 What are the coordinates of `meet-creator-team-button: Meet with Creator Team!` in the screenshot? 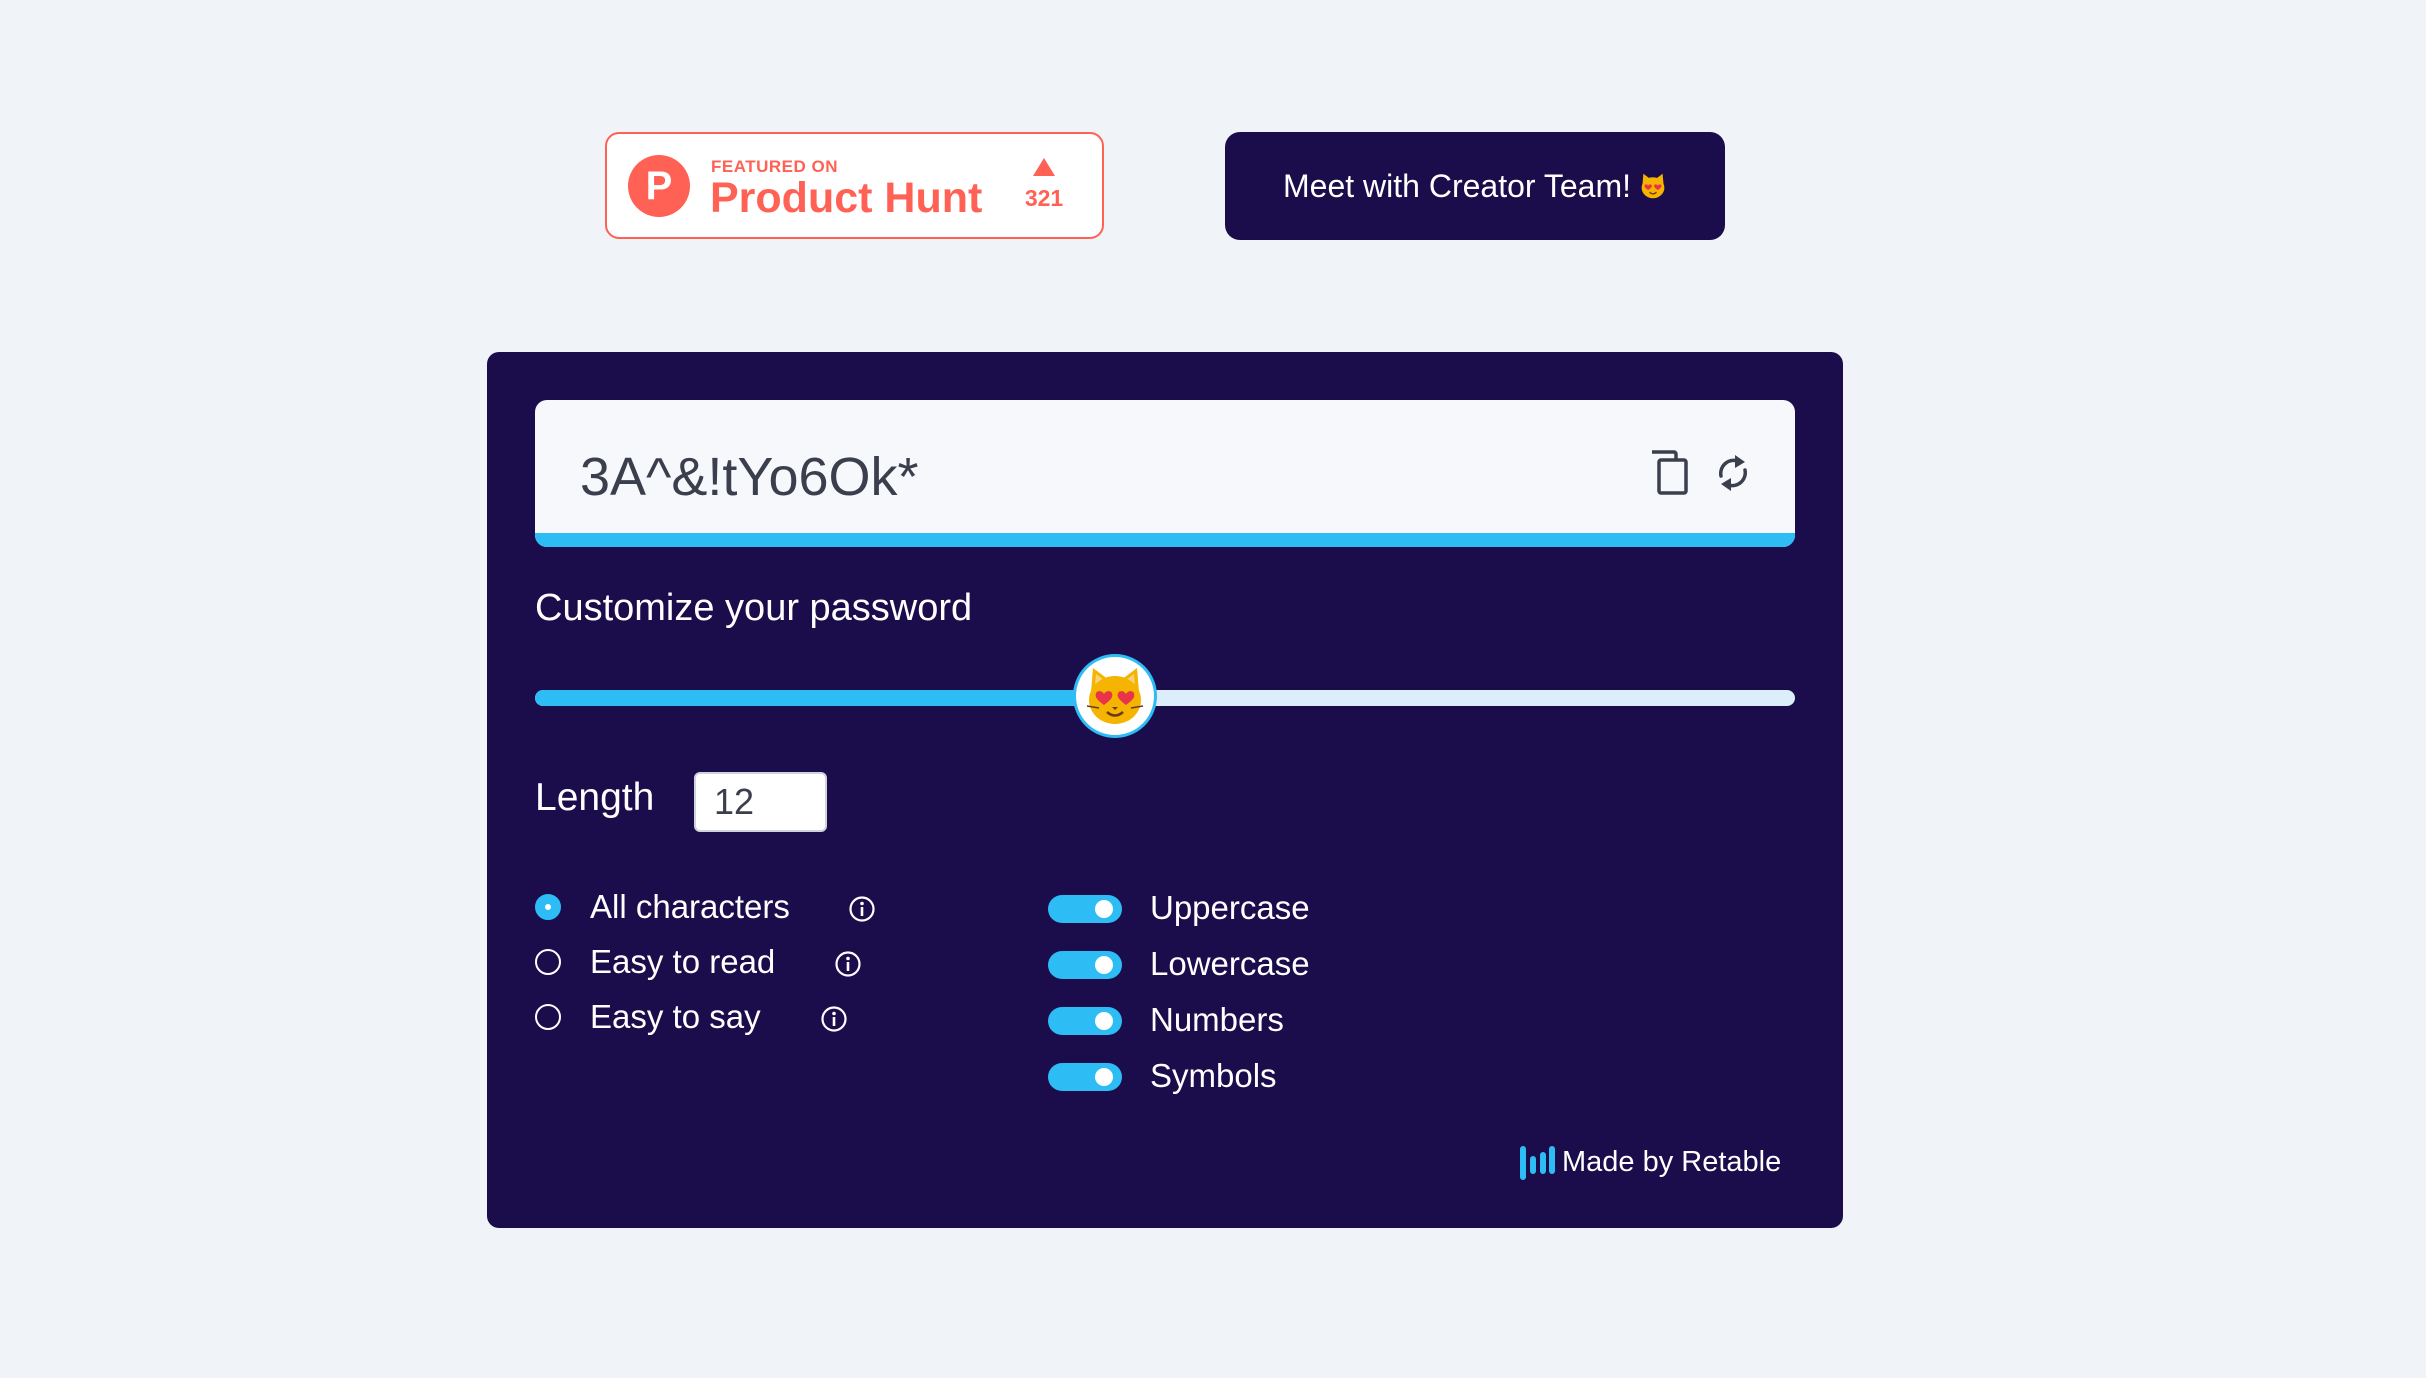 It's located at (1475, 186).